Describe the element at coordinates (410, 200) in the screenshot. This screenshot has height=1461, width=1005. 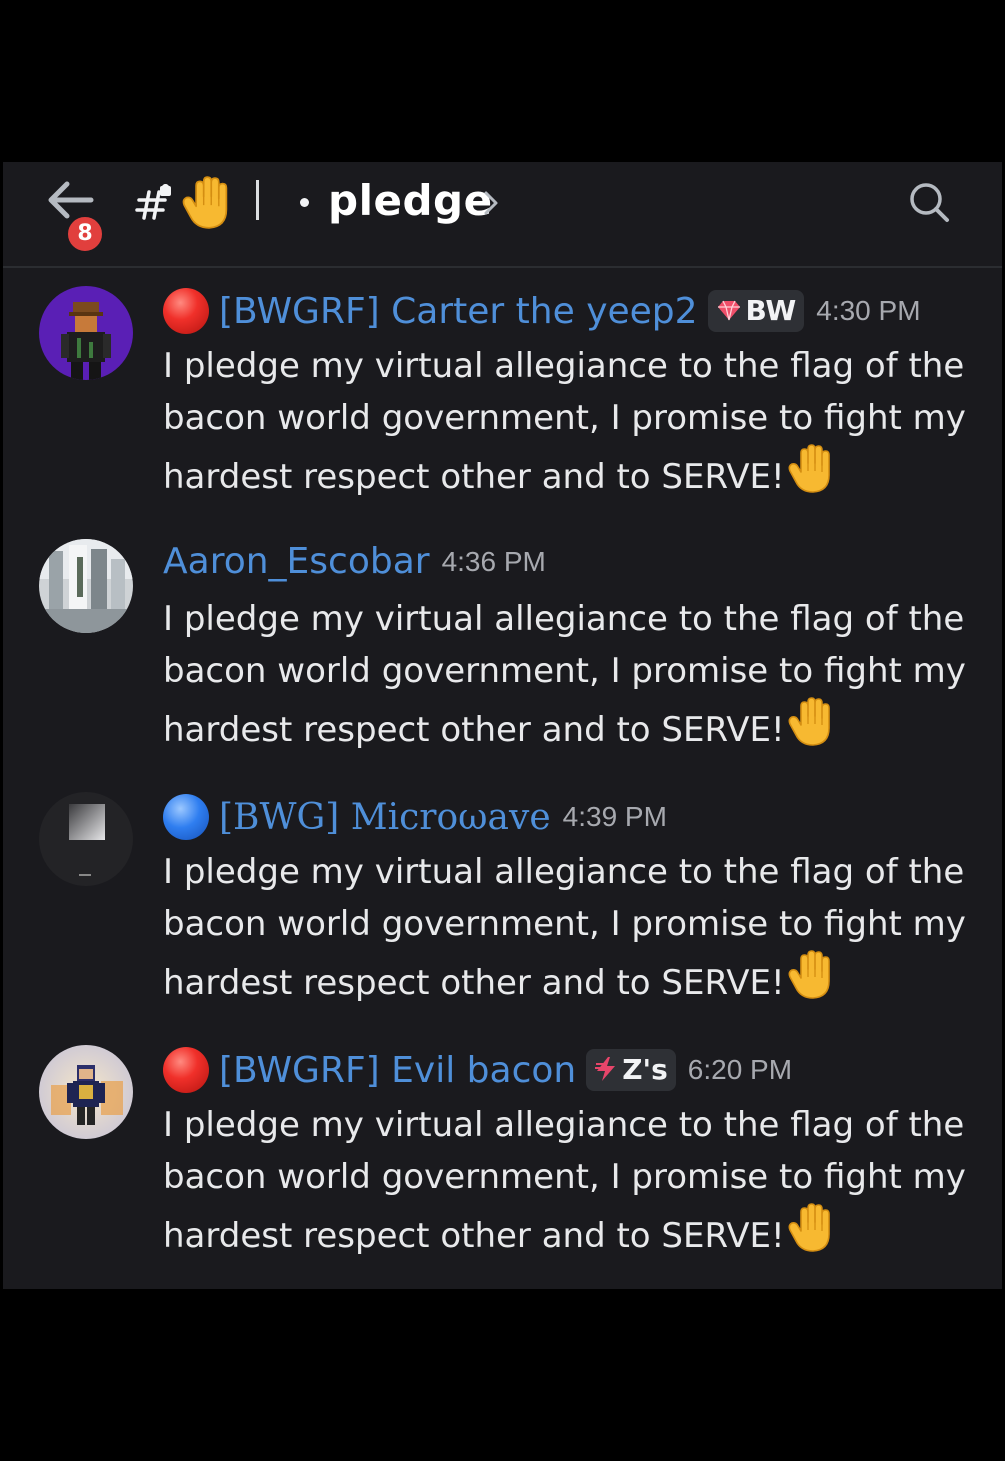
I see `channel-name: pledge` at that location.